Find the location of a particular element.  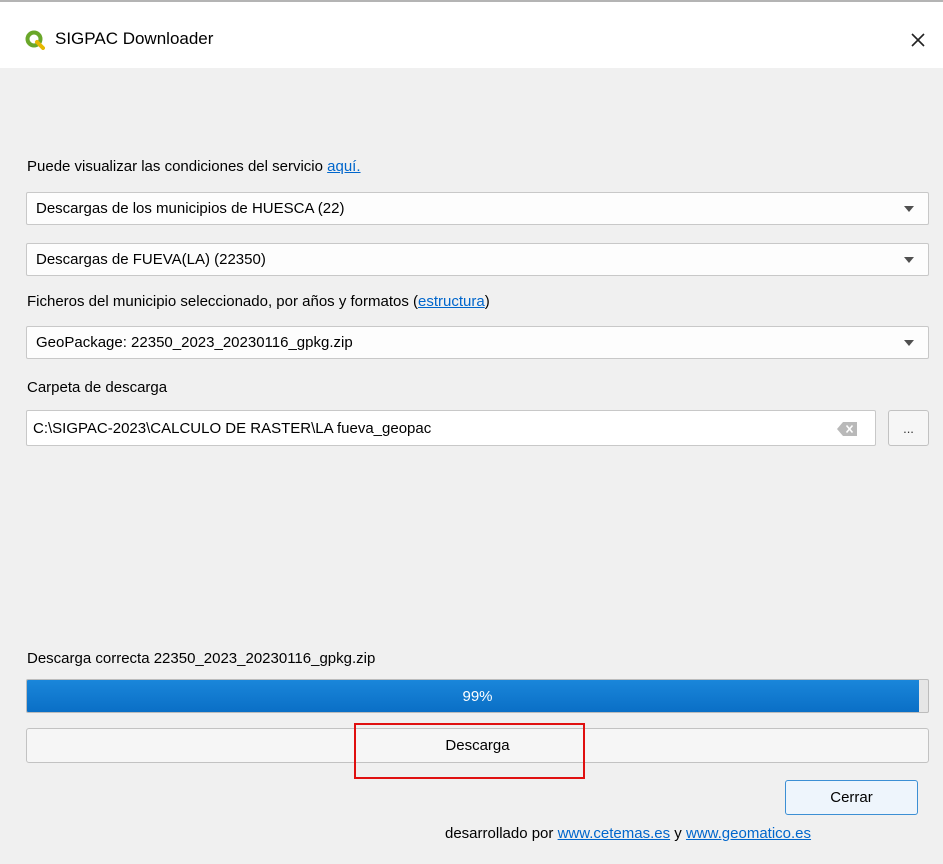

folder-label: Carpeta de descarga is located at coordinates (97, 387).